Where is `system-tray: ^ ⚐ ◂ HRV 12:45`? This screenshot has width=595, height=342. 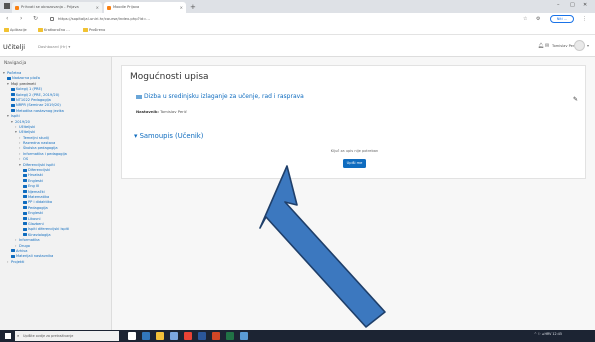
system-tray: ^ ⚐ ◂ HRV 12:45 is located at coordinates (548, 334).